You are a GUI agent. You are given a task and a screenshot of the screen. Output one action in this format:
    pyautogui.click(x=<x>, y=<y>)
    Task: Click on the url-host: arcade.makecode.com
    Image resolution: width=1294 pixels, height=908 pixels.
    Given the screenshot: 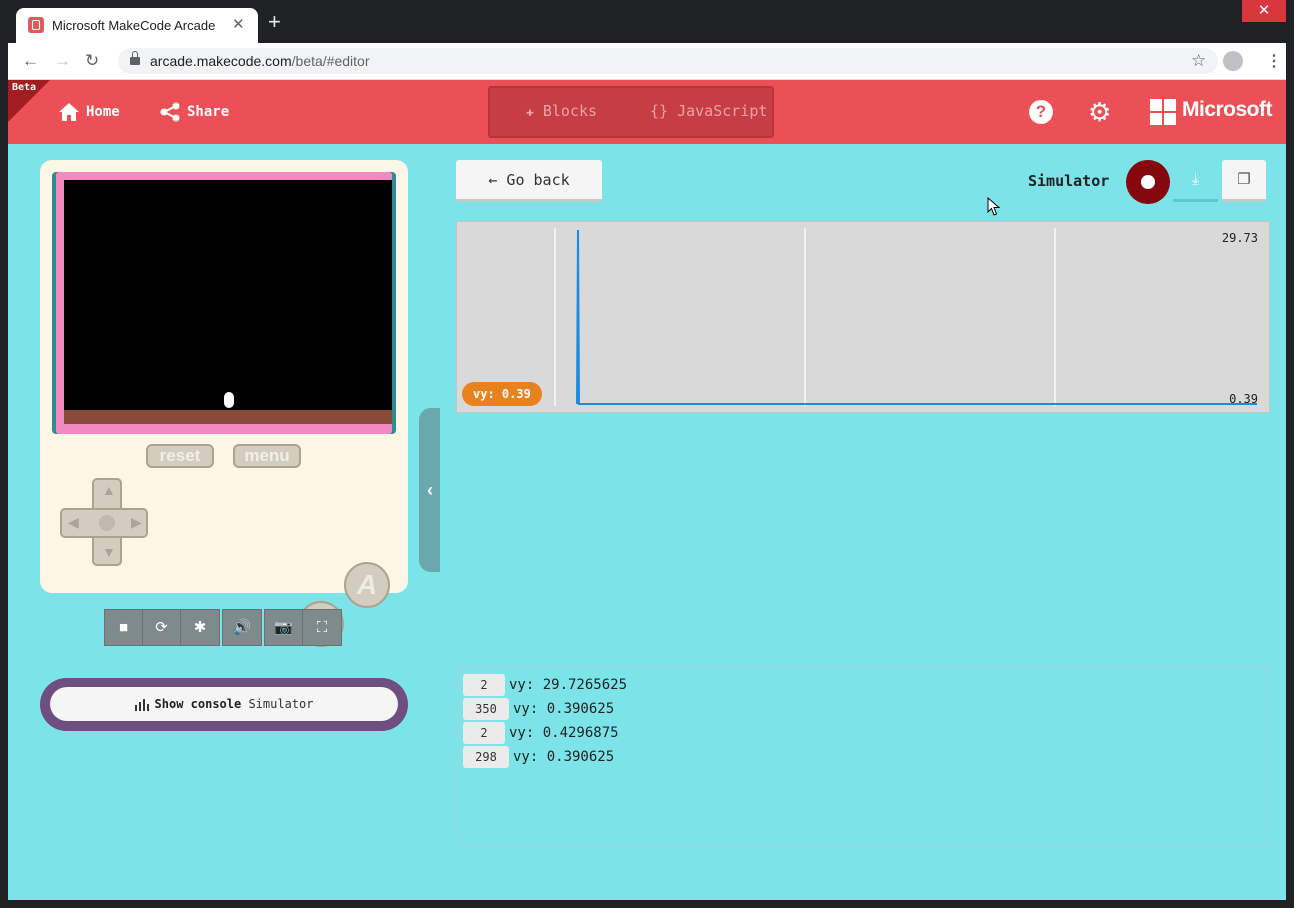 What is the action you would take?
    pyautogui.click(x=221, y=61)
    